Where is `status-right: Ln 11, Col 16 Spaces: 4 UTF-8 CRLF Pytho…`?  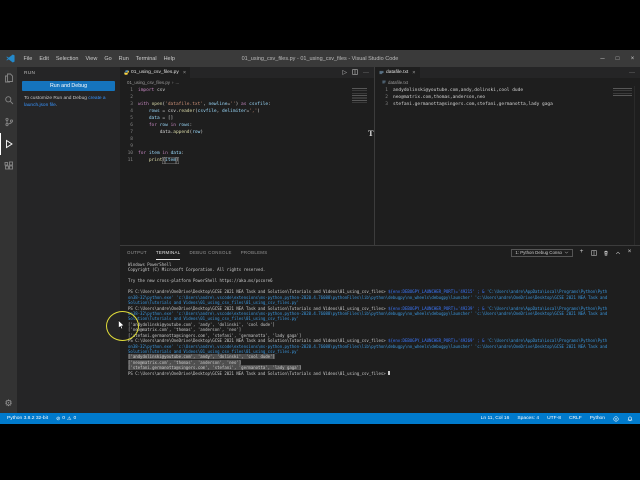
status-right: Ln 11, Col 16 Spaces: 4 UTF-8 CRLF Pytho… is located at coordinates (557, 418).